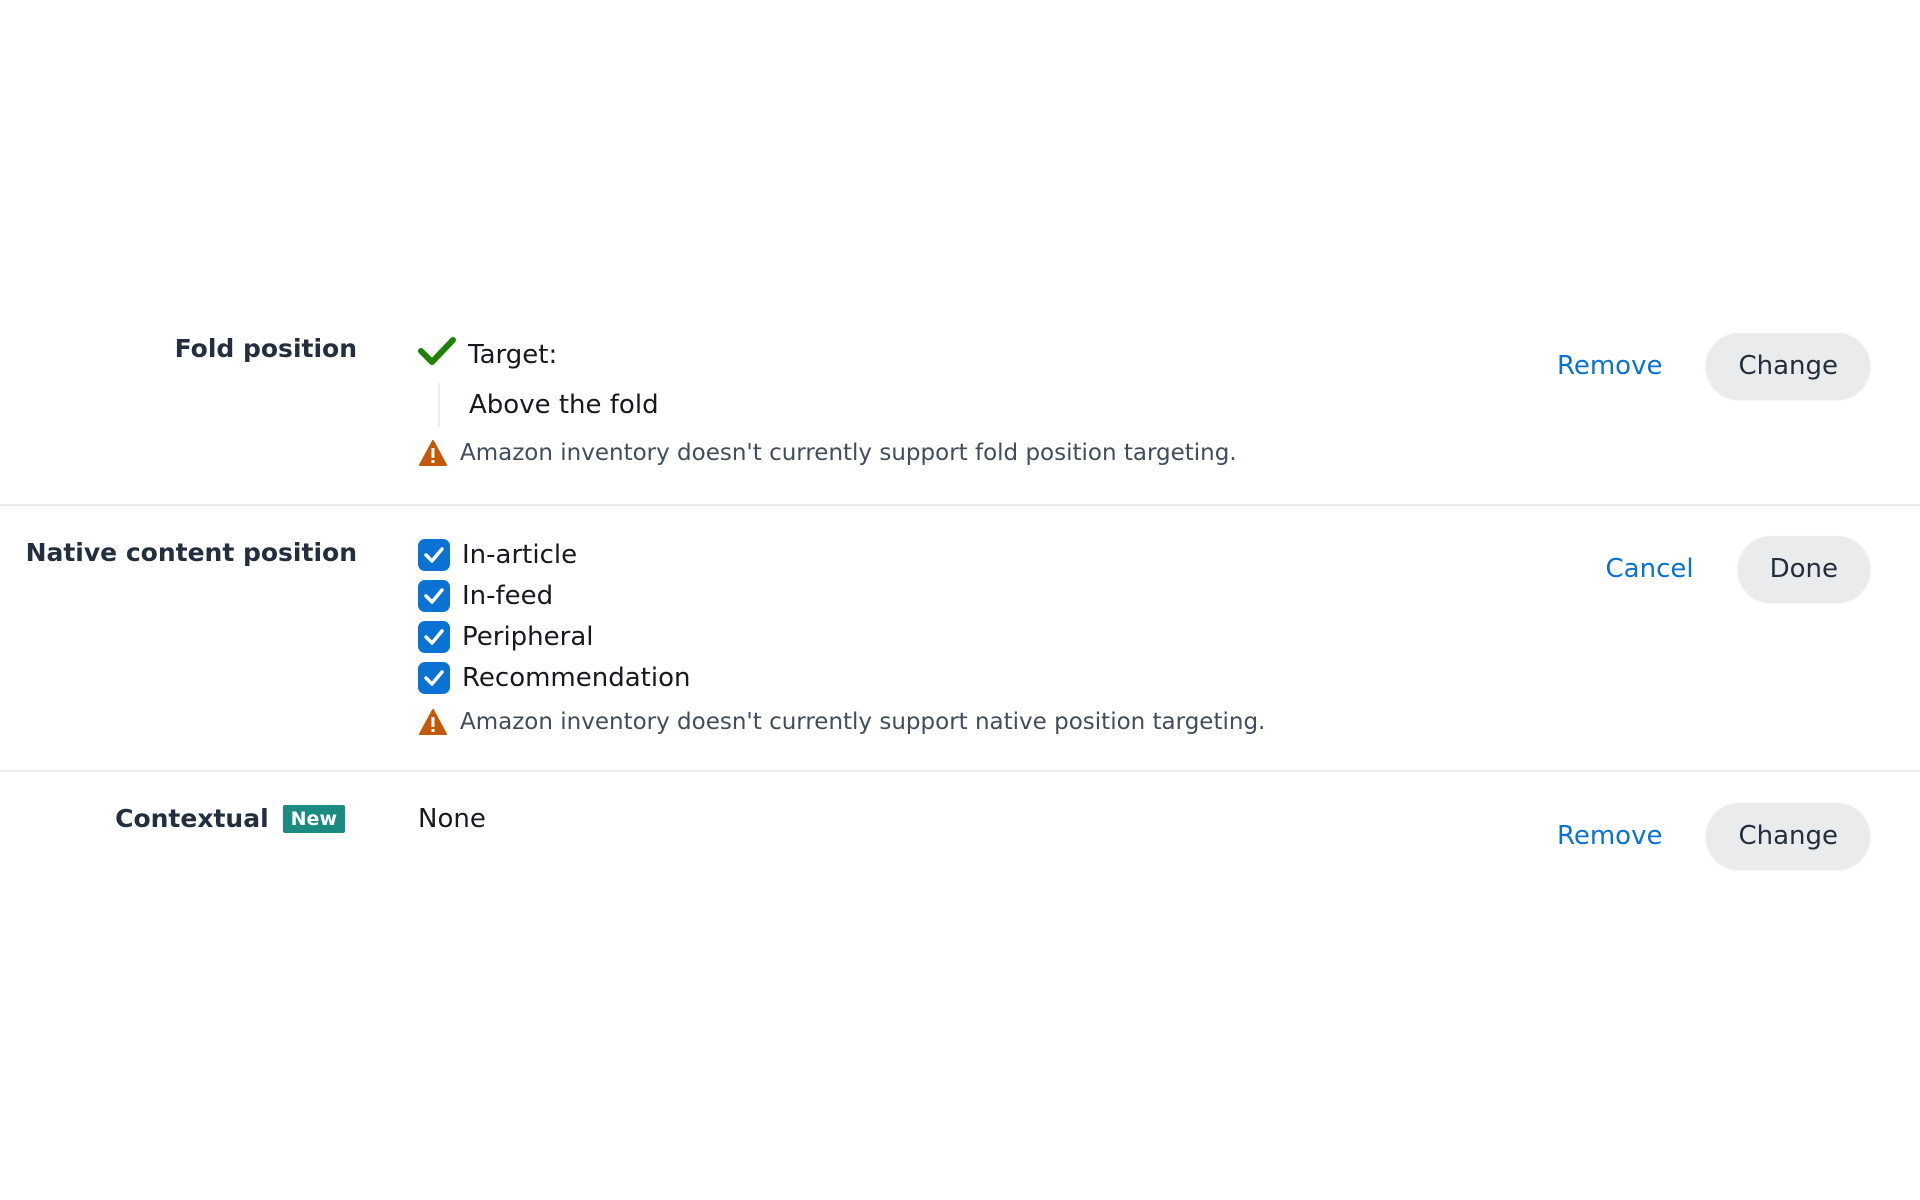  I want to click on checkbox-in-feed: In-feed, so click(841, 595).